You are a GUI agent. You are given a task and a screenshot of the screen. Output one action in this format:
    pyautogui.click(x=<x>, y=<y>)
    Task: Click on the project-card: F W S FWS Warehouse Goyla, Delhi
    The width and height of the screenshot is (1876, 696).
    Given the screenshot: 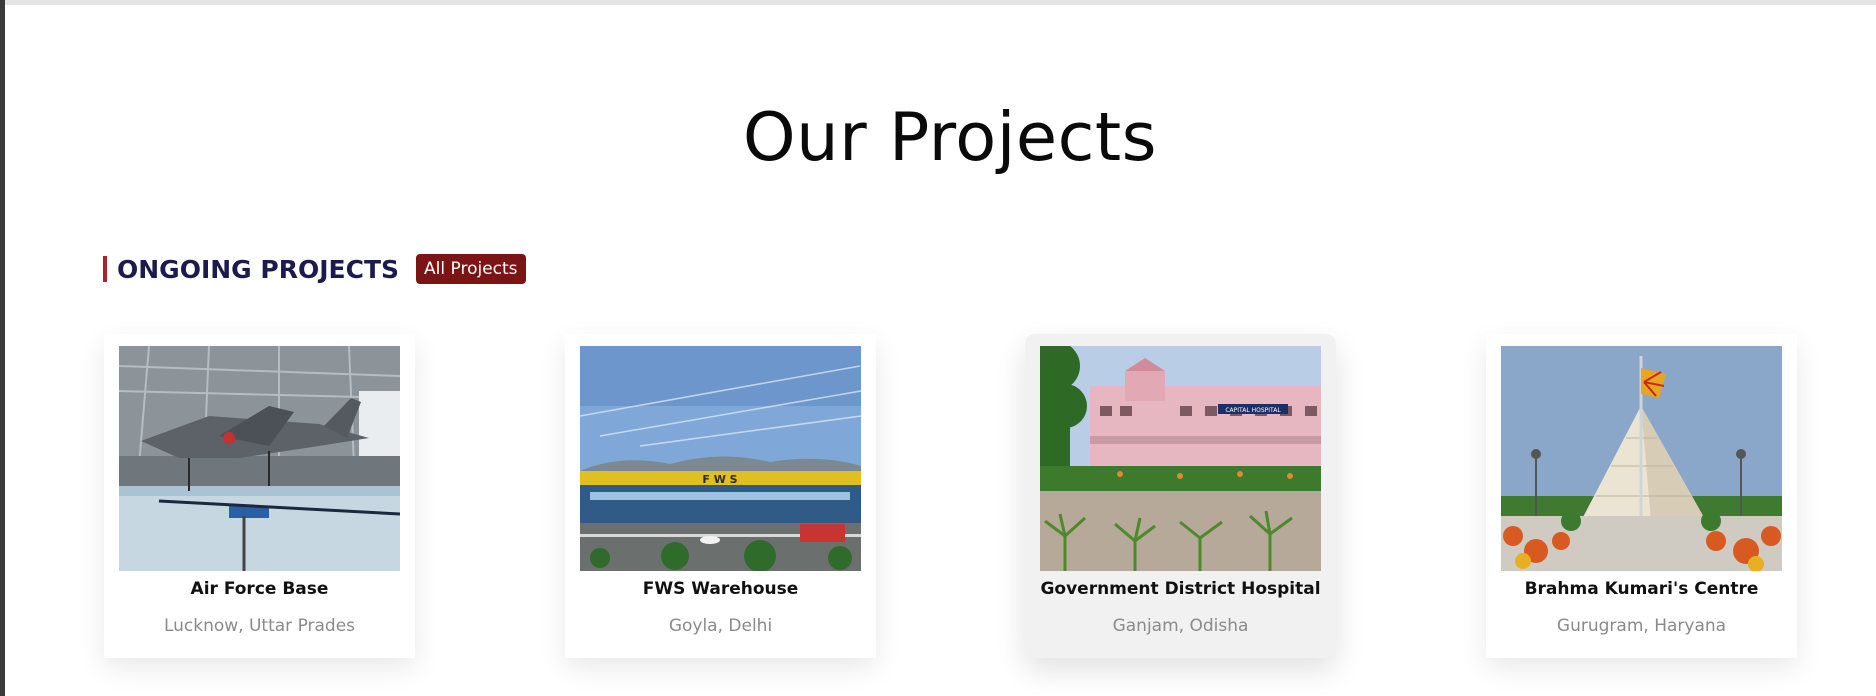 What is the action you would take?
    pyautogui.click(x=720, y=496)
    